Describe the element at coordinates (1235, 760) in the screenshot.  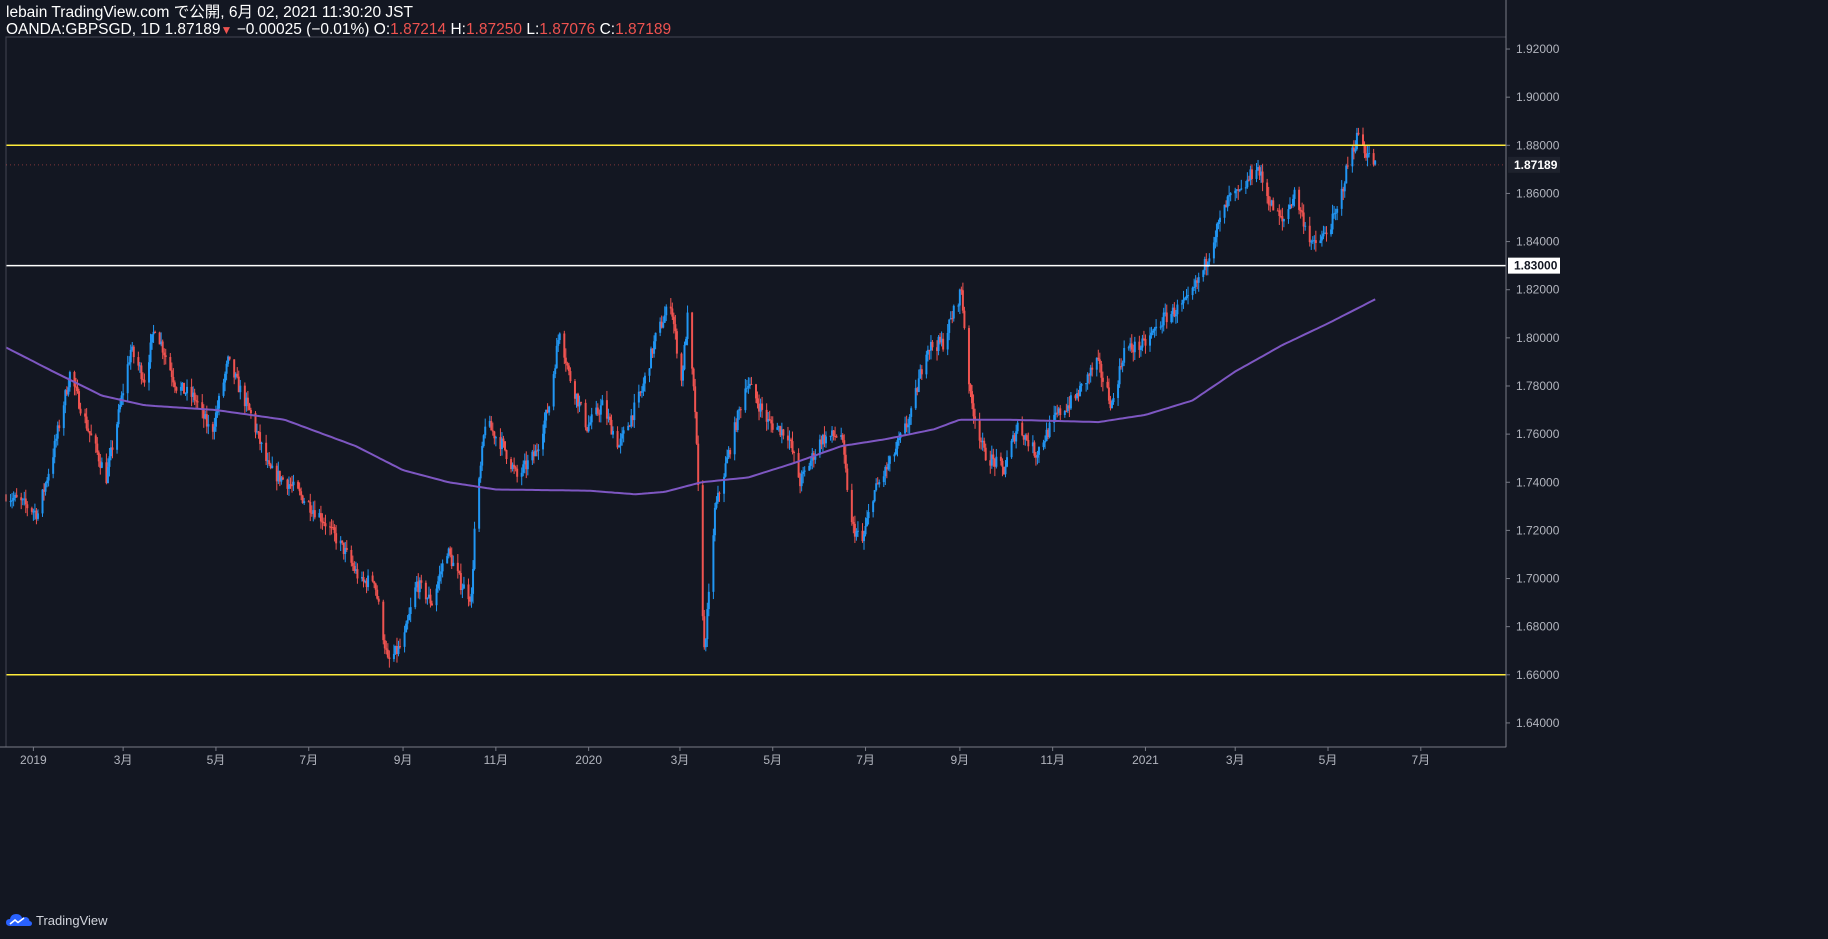
I see `x-tick-label: 3月` at that location.